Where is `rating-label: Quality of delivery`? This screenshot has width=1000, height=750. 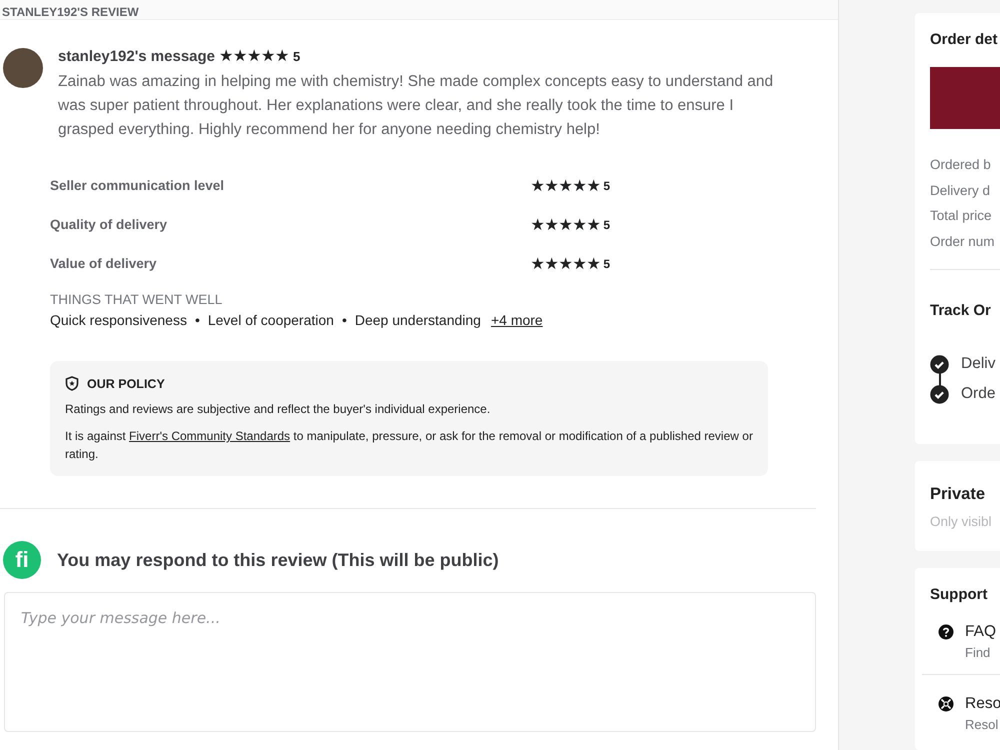 rating-label: Quality of delivery is located at coordinates (109, 224).